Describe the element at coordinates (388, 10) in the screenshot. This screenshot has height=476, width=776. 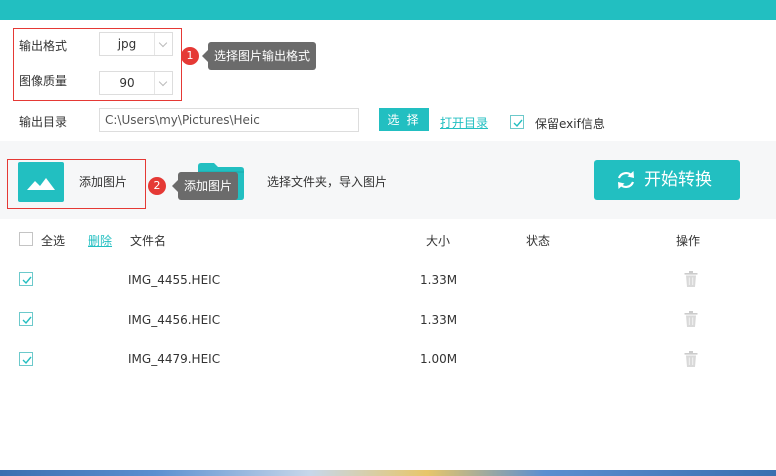
I see `title-bar` at that location.